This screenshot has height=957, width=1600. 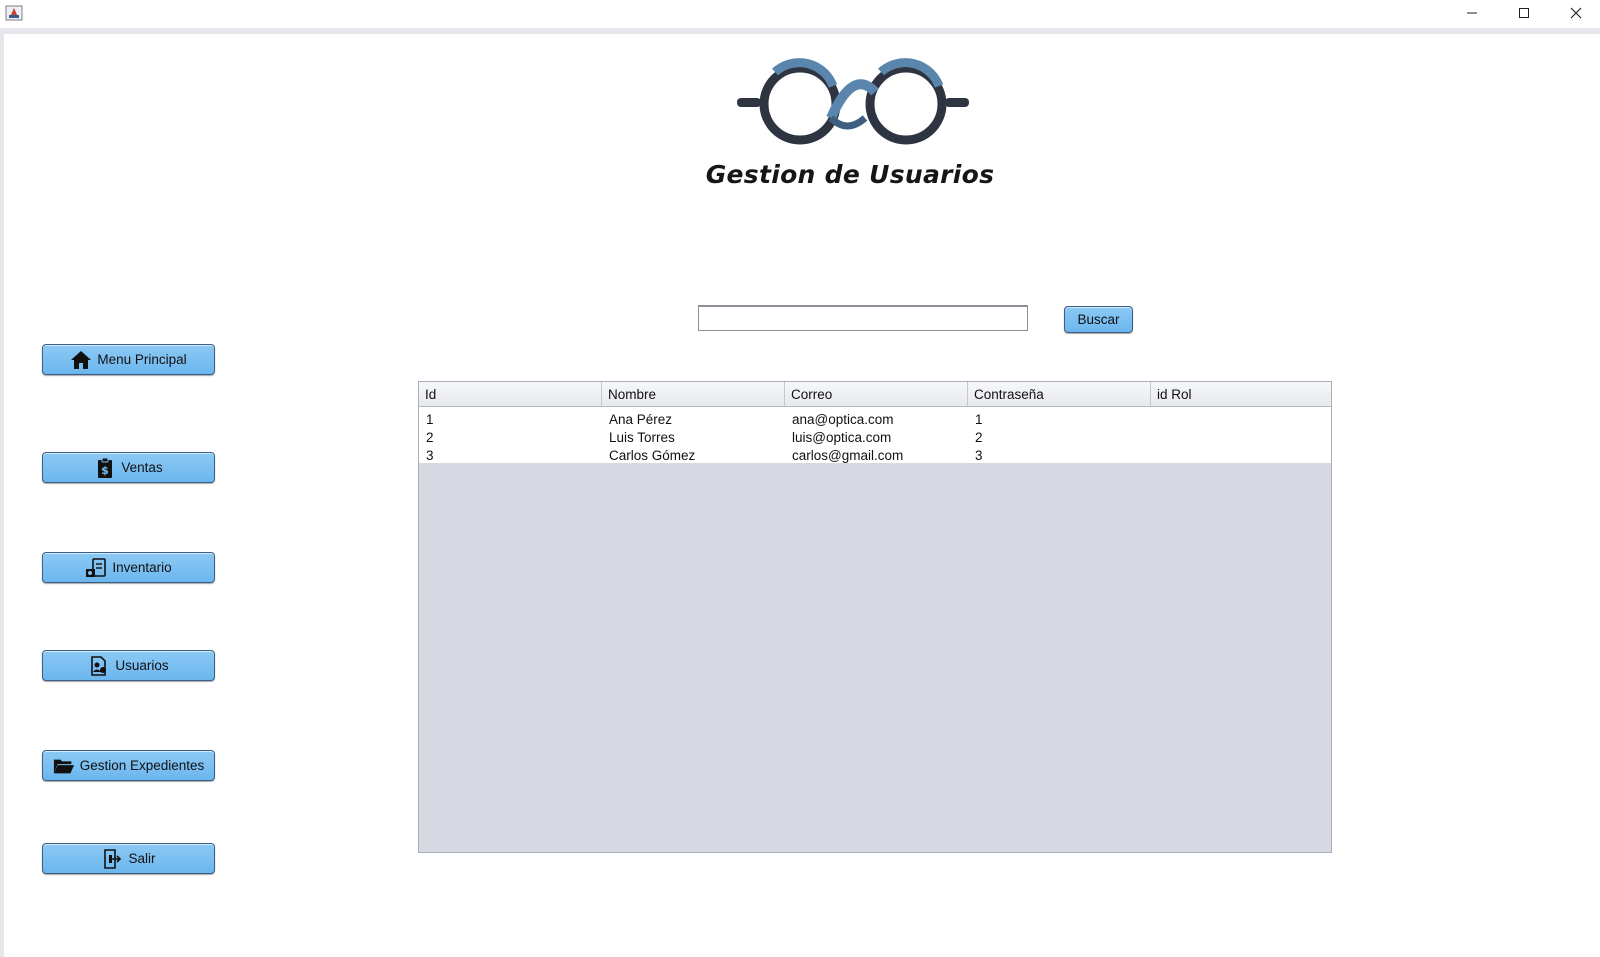 I want to click on maximize-icon, so click(x=1524, y=13).